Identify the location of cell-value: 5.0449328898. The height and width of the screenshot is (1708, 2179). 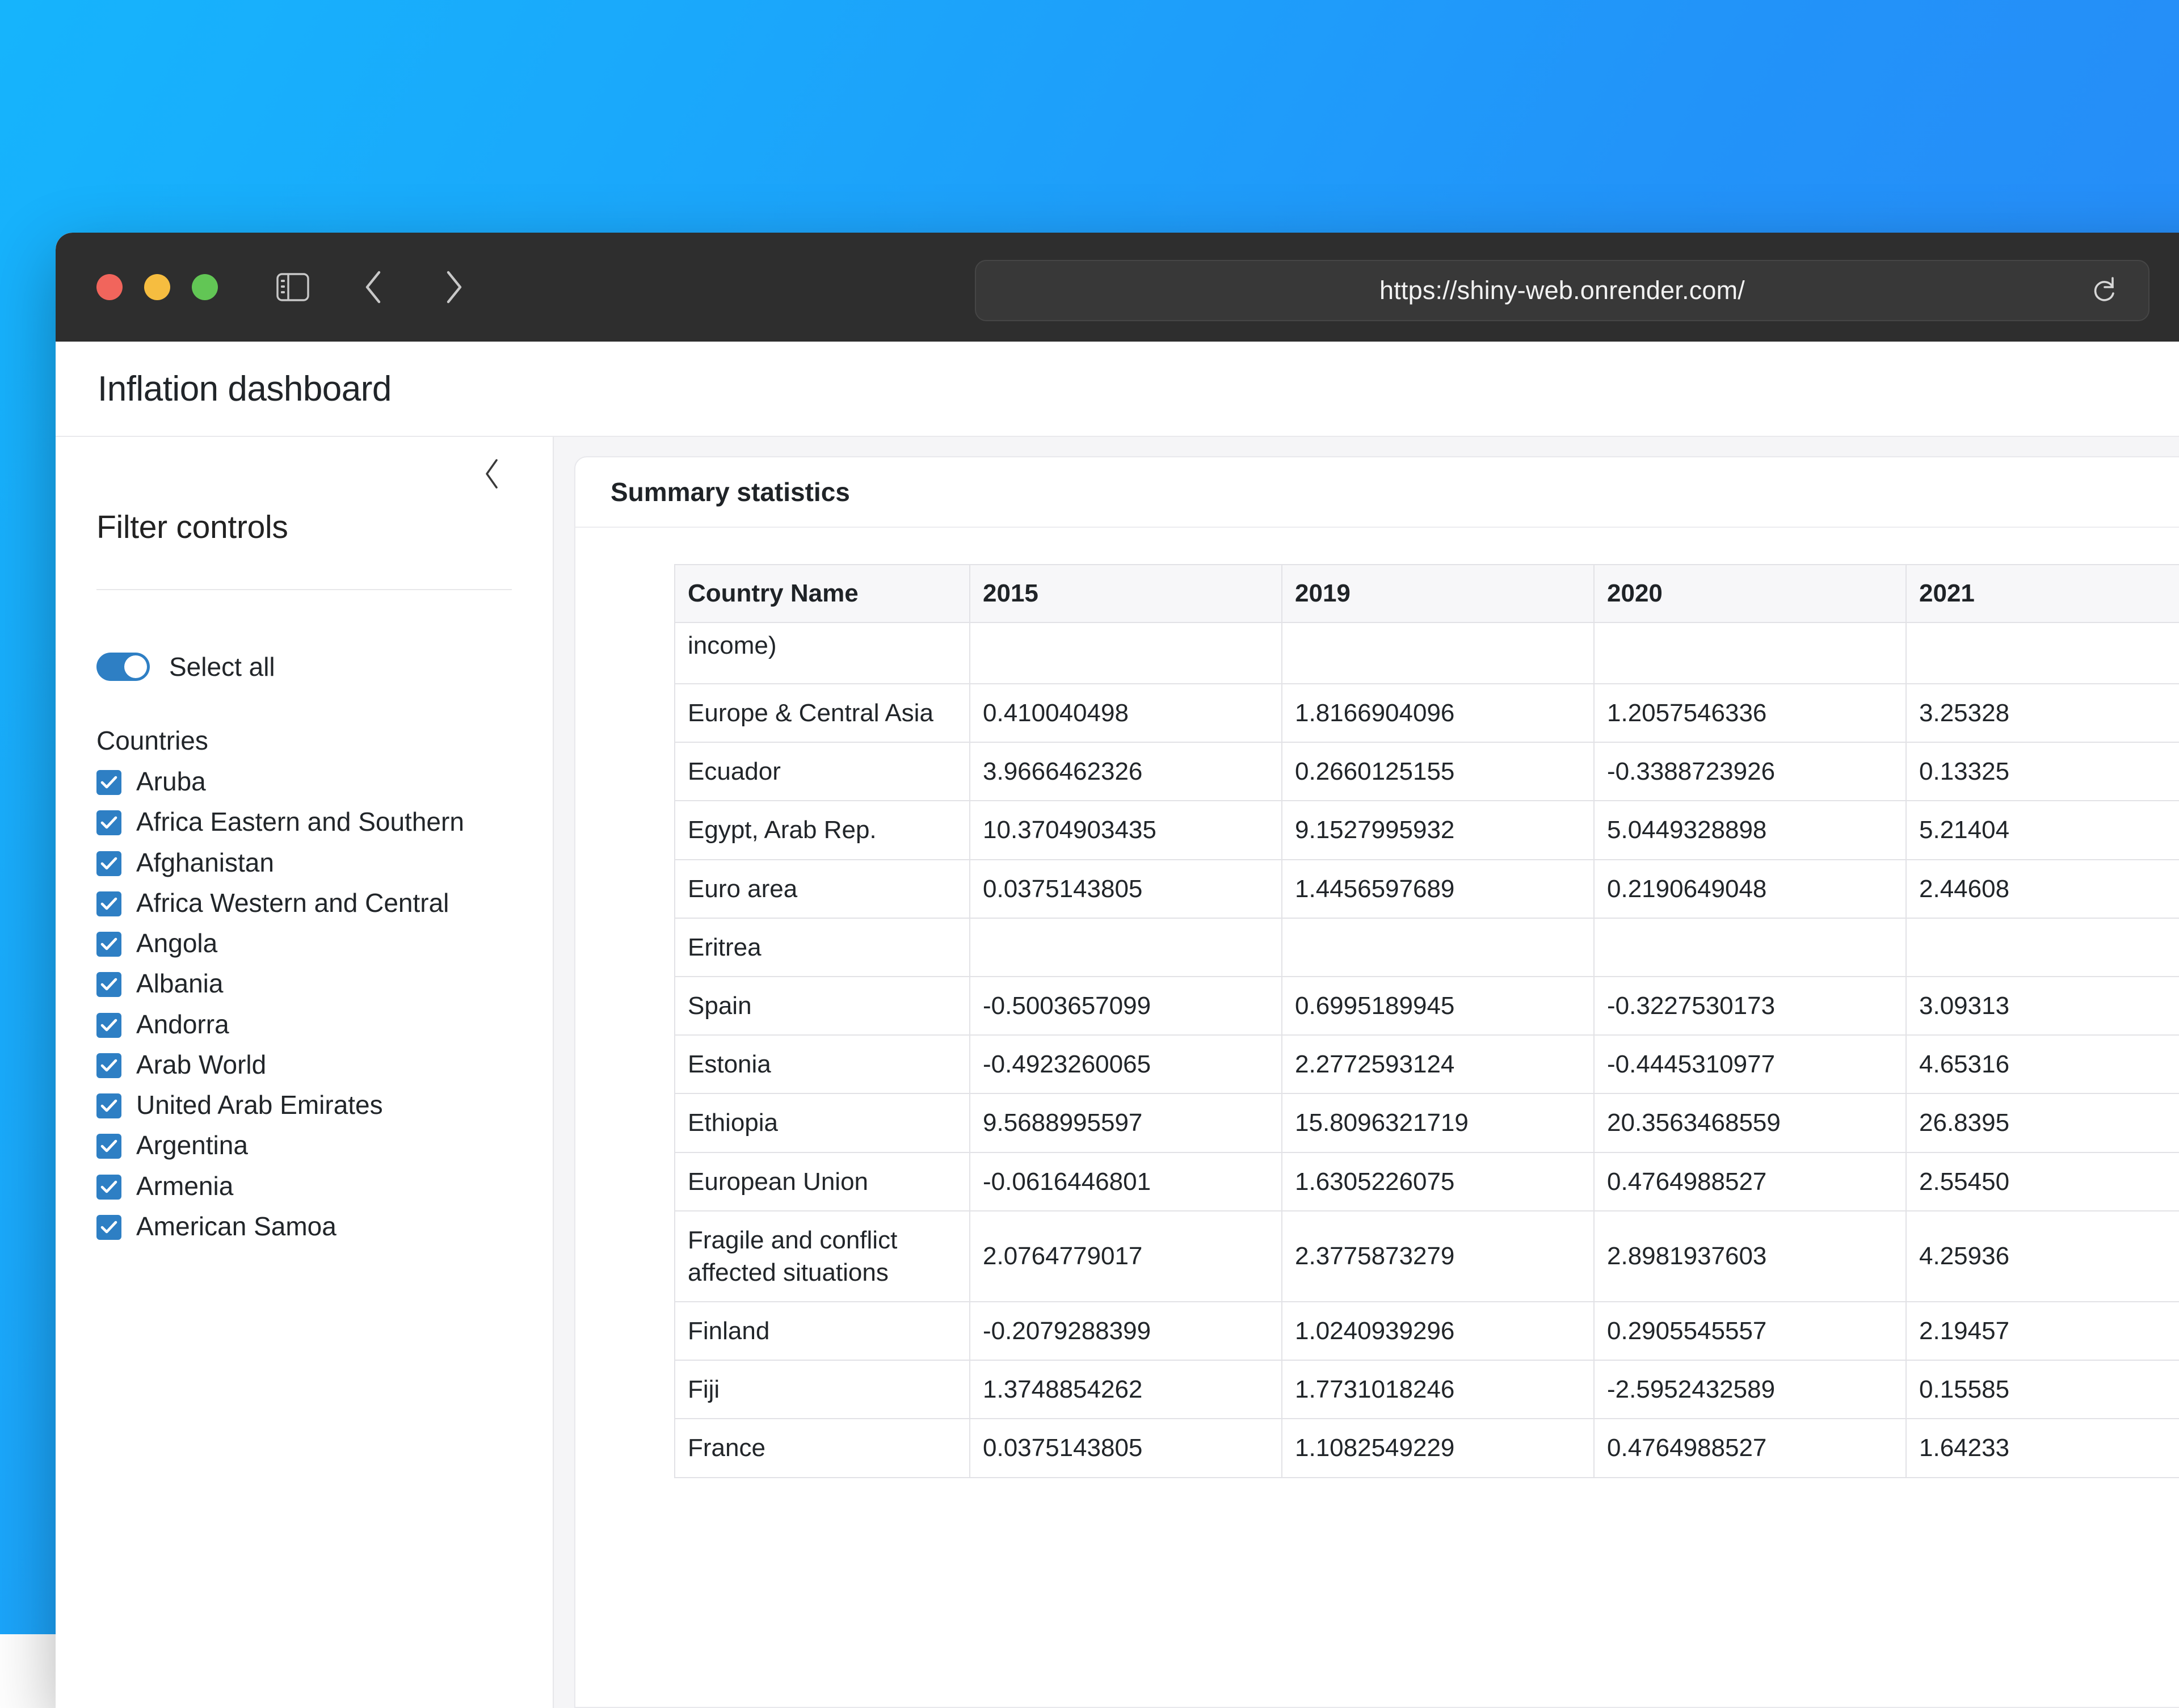
(1750, 830).